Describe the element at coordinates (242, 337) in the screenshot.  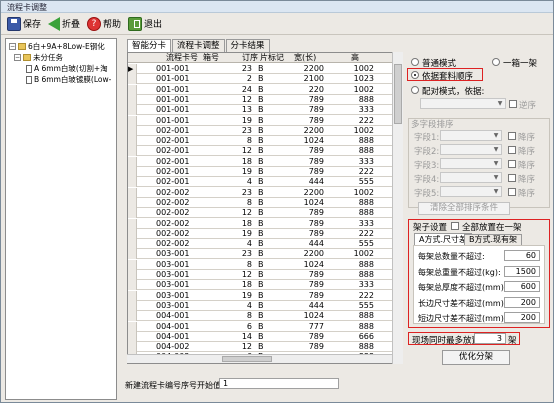
I see `cell-order: 14` at that location.